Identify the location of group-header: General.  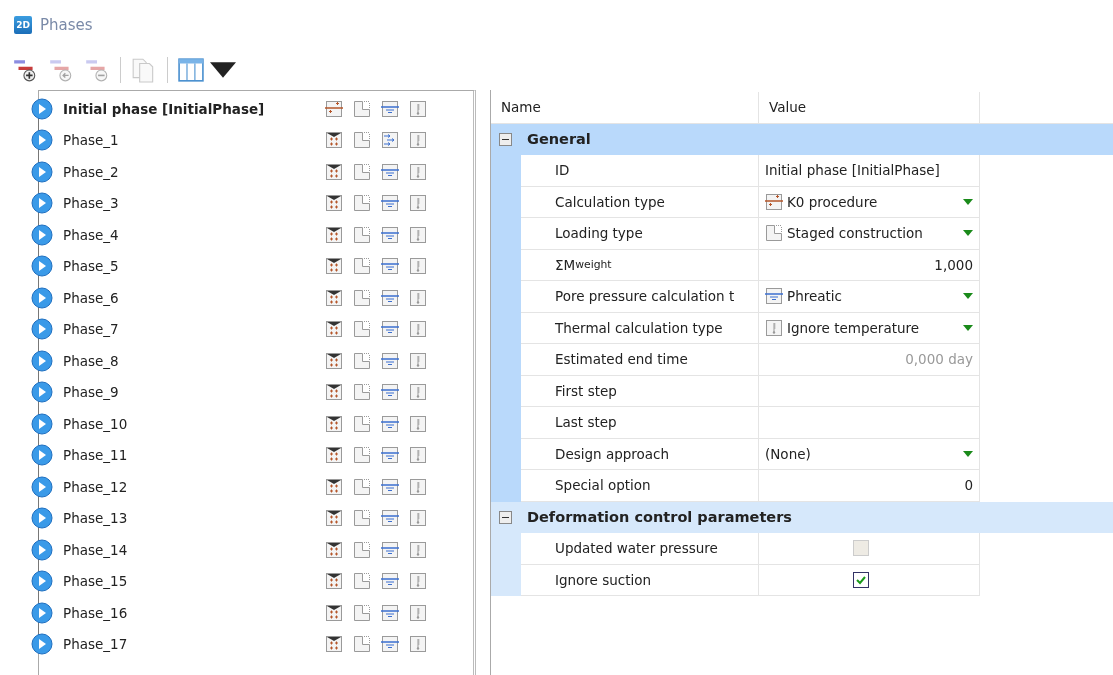
(802, 139).